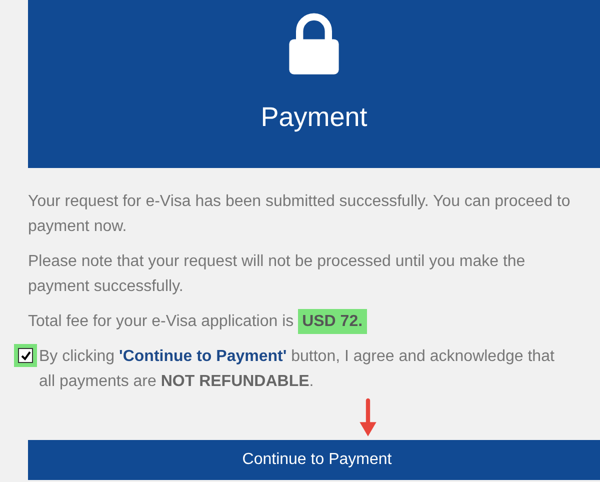  What do you see at coordinates (368, 418) in the screenshot?
I see `down-arrow-icon` at bounding box center [368, 418].